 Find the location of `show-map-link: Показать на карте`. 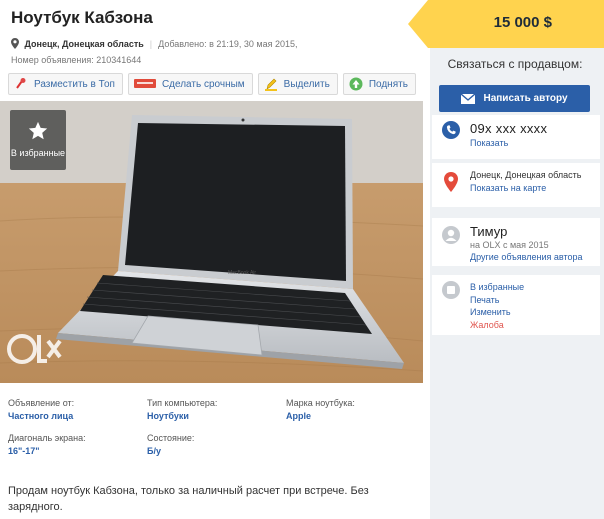

show-map-link: Показать на карте is located at coordinates (525, 188).